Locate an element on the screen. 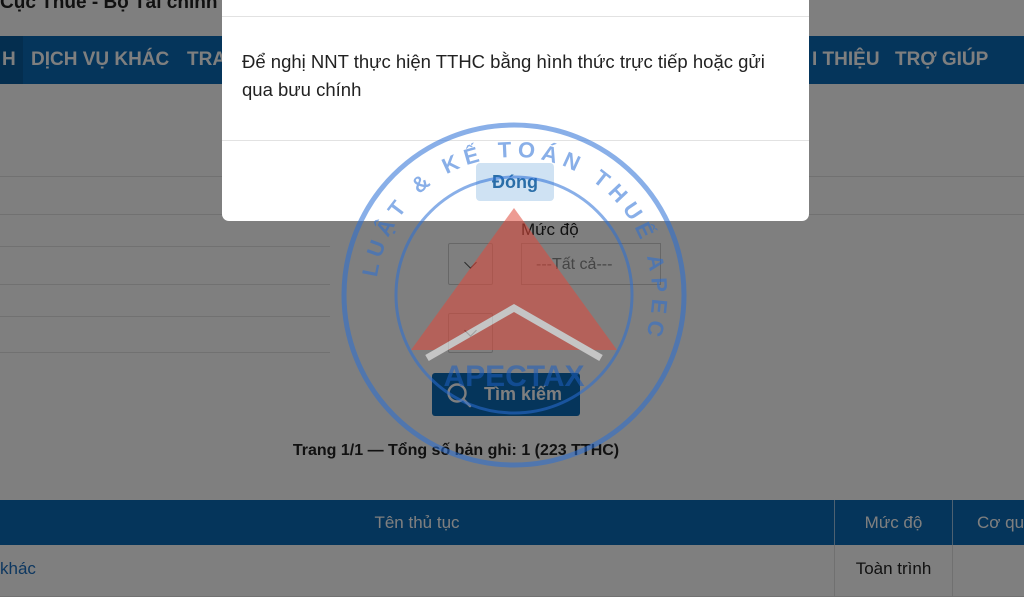  modal-header-divider is located at coordinates (515, 16).